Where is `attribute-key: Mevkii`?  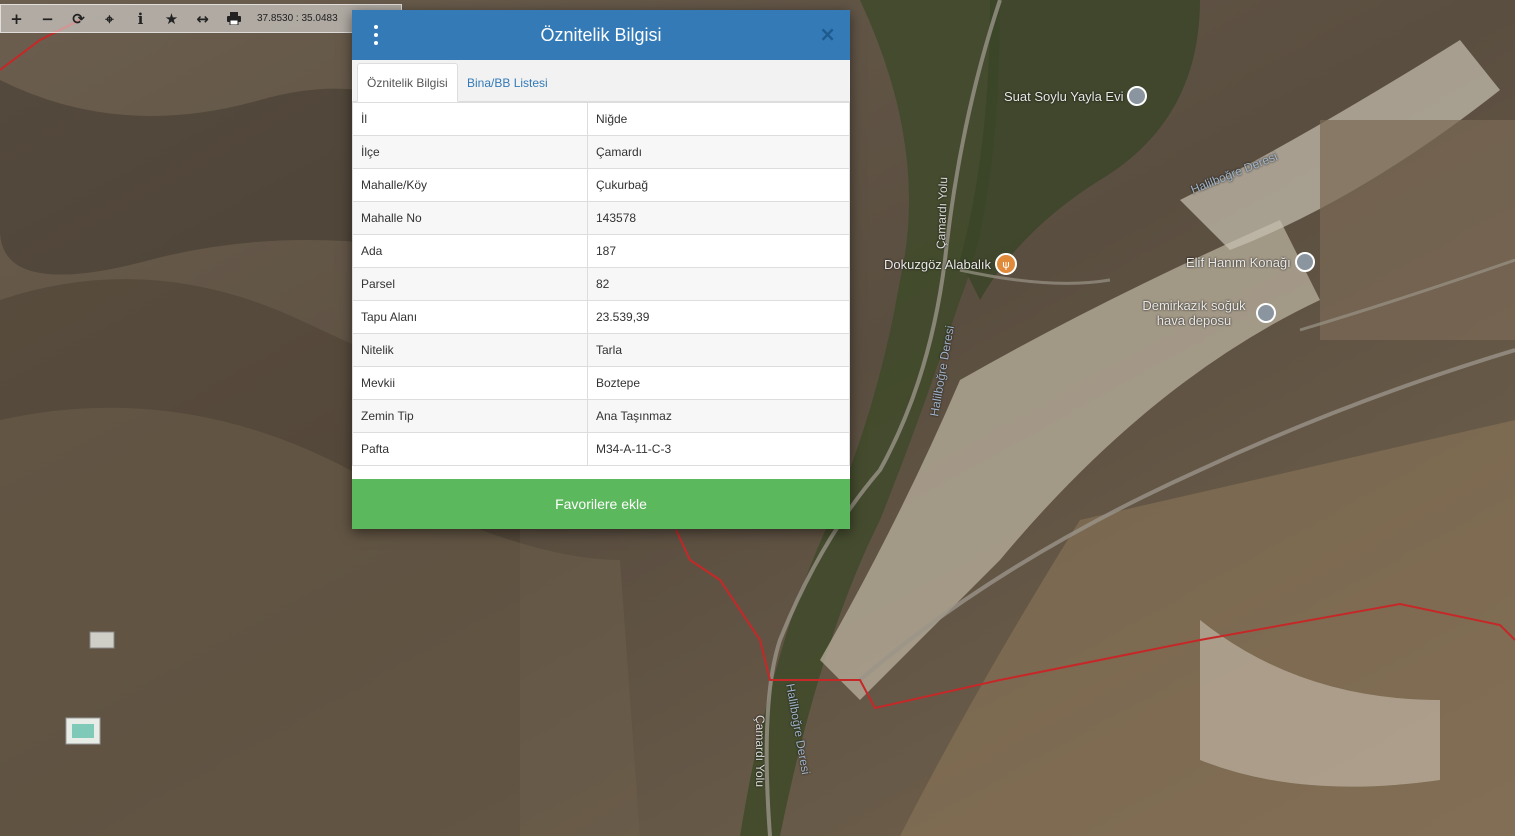 attribute-key: Mevkii is located at coordinates (470, 383).